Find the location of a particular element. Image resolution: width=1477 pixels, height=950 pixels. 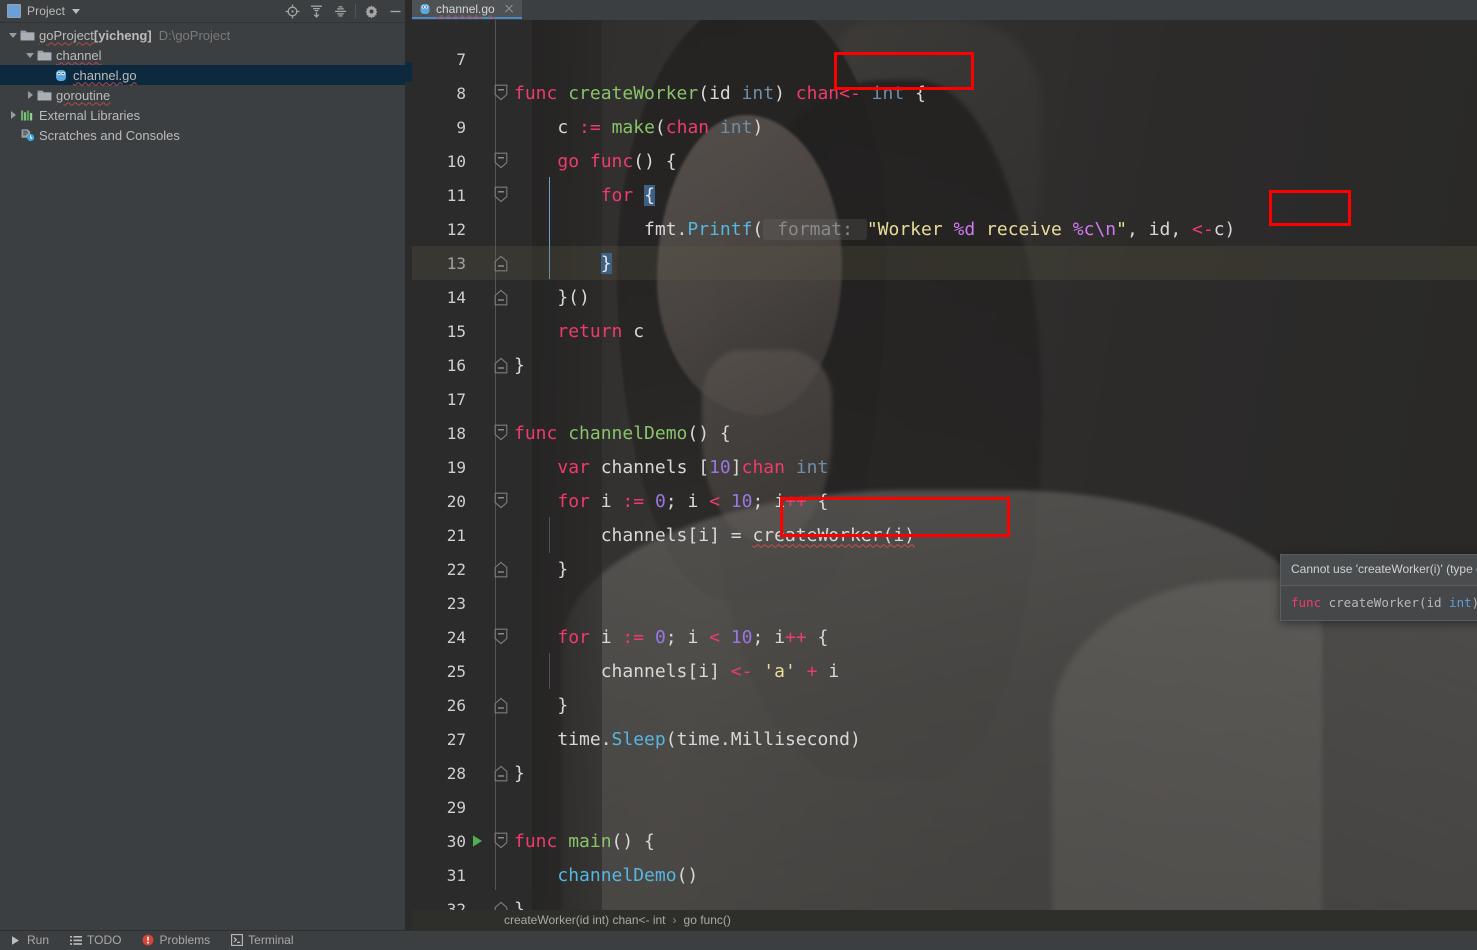

status-terminal-button: Terminal is located at coordinates (262, 940).